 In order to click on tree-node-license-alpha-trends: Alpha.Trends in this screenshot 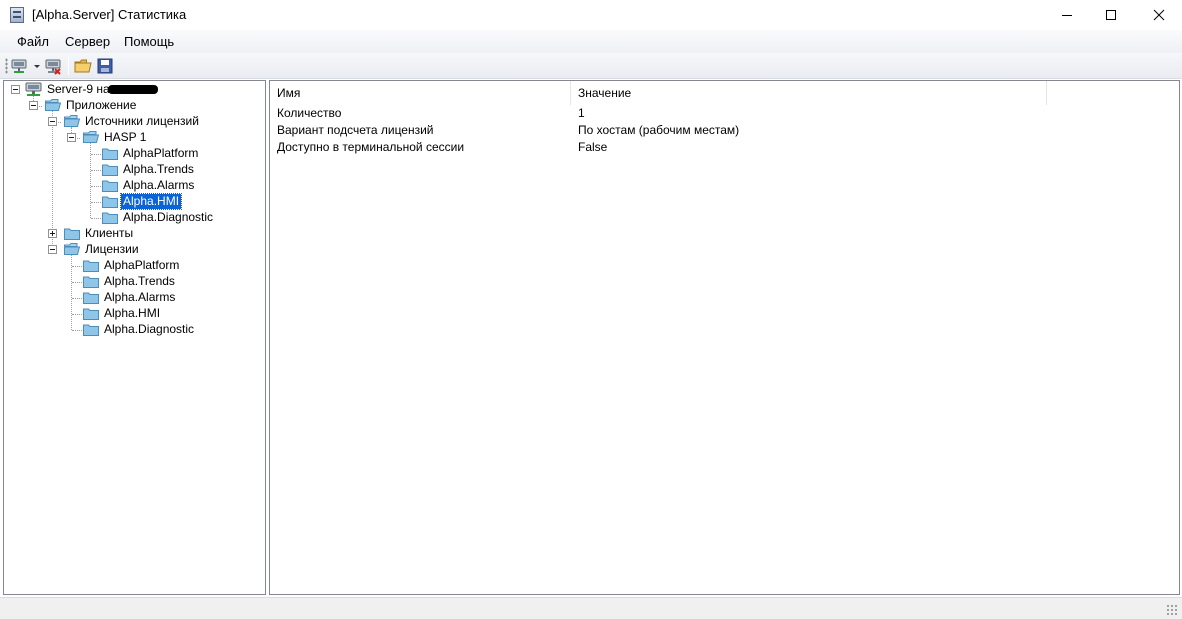, I will do `click(139, 281)`.